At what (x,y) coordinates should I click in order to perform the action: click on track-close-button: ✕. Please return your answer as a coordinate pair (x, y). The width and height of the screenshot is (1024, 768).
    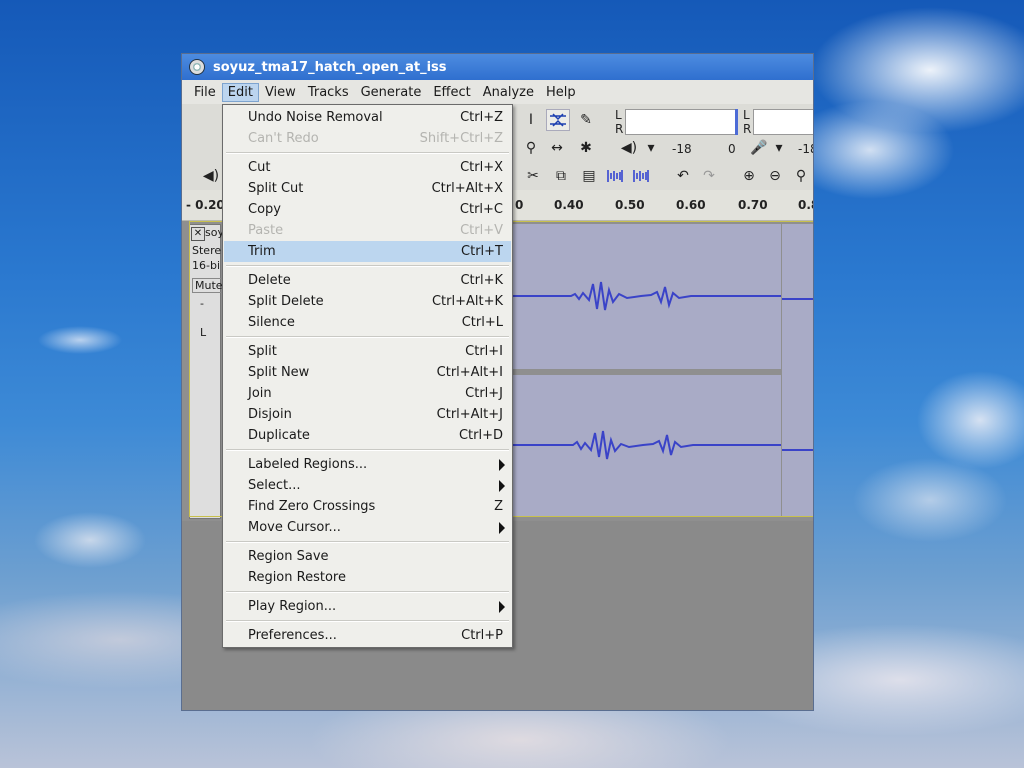
    Looking at the image, I should click on (198, 234).